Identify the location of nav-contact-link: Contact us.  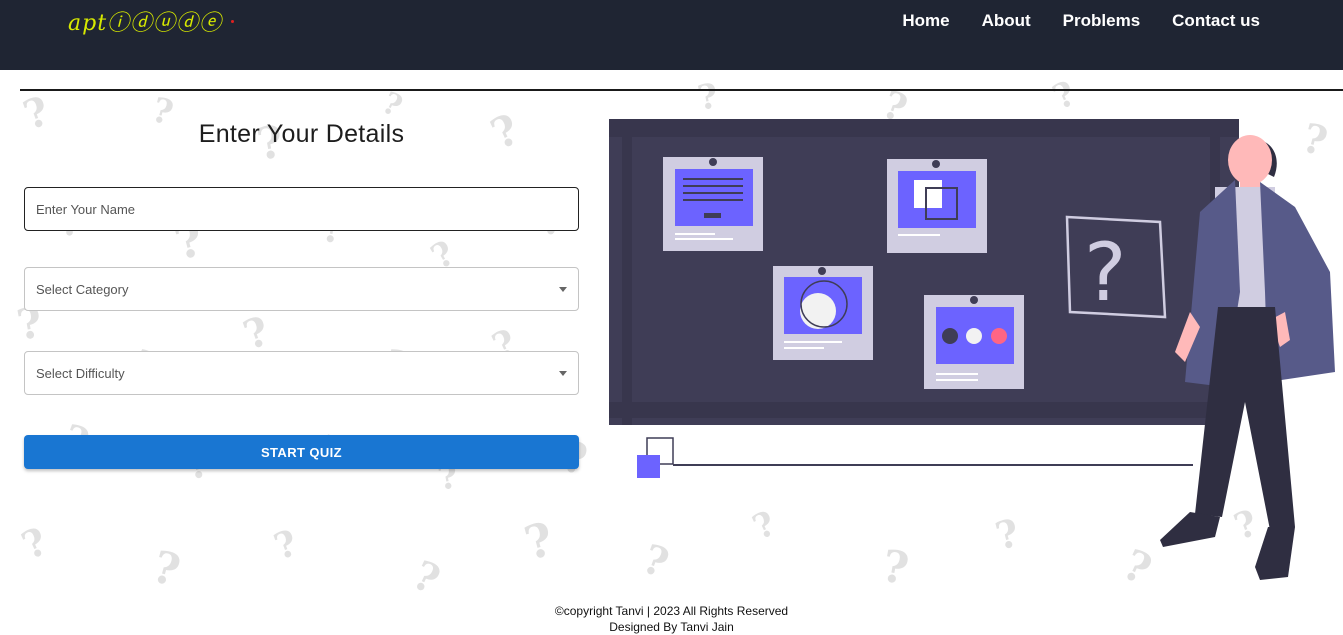
(1216, 21).